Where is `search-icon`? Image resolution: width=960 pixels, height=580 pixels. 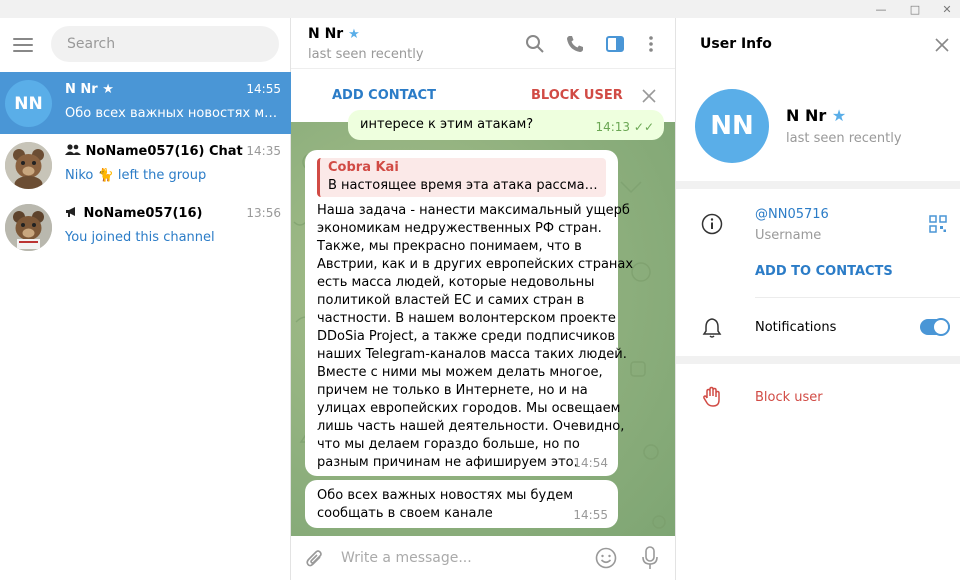
search-icon is located at coordinates (535, 44).